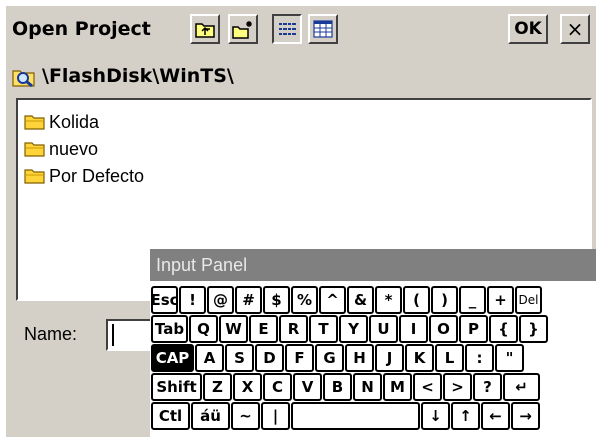  What do you see at coordinates (533, 329) in the screenshot?
I see `key-r1c12: }` at bounding box center [533, 329].